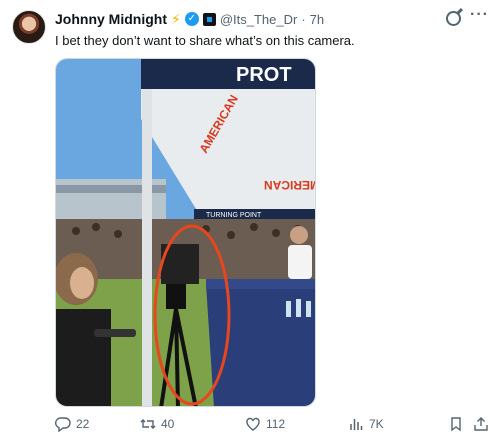 The width and height of the screenshot is (500, 444). Describe the element at coordinates (453, 18) in the screenshot. I see `grok-icon` at that location.